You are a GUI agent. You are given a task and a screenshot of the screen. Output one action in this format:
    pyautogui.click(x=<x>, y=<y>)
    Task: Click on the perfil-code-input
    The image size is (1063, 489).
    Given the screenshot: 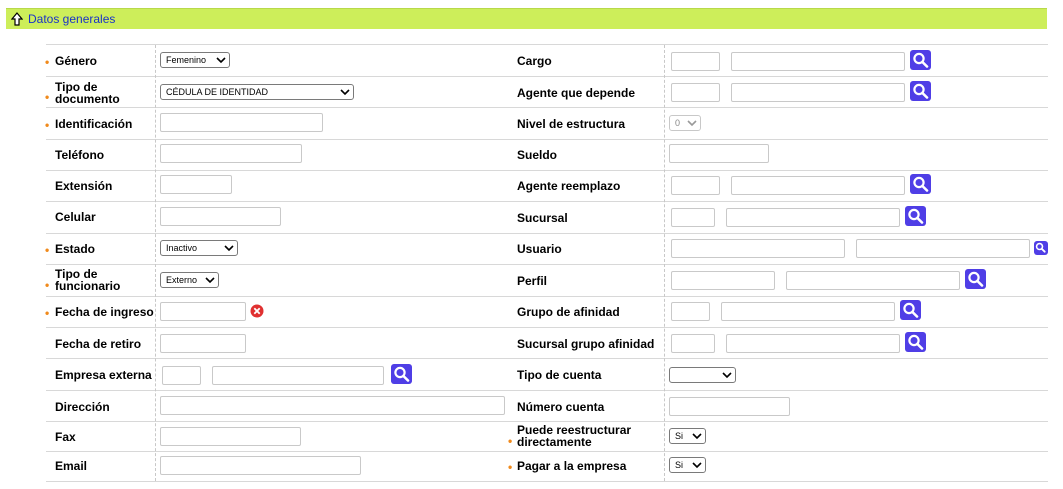 What is the action you would take?
    pyautogui.click(x=723, y=280)
    